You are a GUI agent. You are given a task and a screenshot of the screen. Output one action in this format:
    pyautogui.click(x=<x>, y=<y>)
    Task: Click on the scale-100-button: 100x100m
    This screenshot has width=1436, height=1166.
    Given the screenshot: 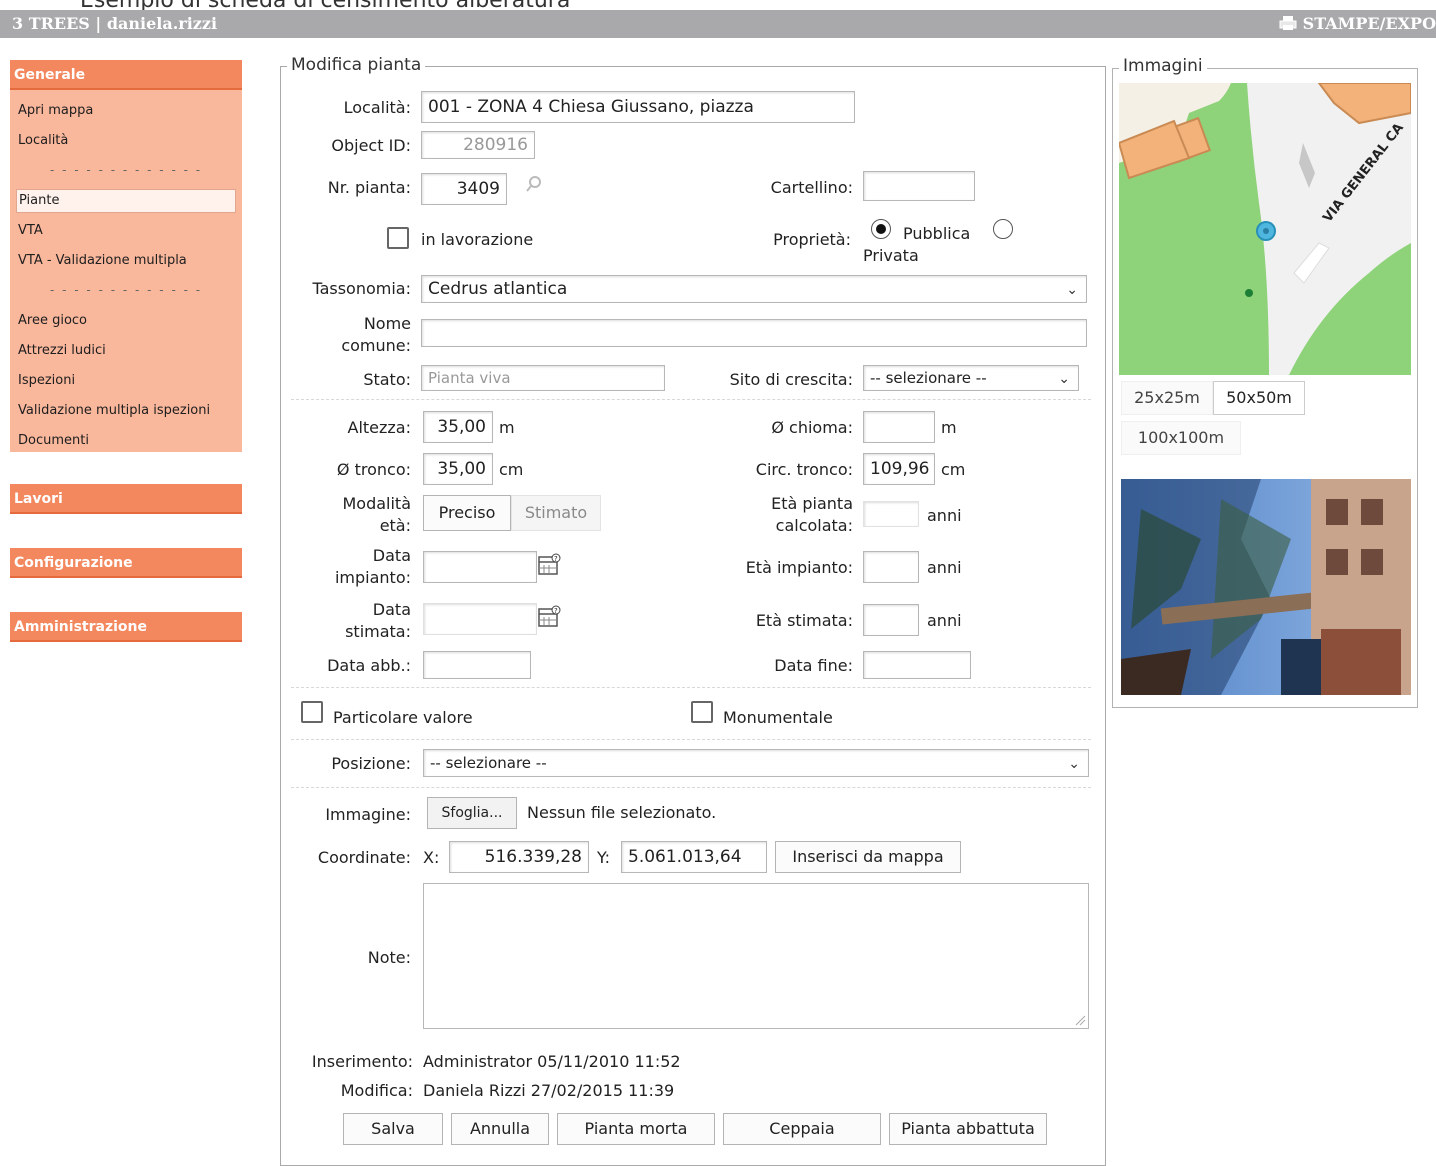 What is the action you would take?
    pyautogui.click(x=1181, y=438)
    